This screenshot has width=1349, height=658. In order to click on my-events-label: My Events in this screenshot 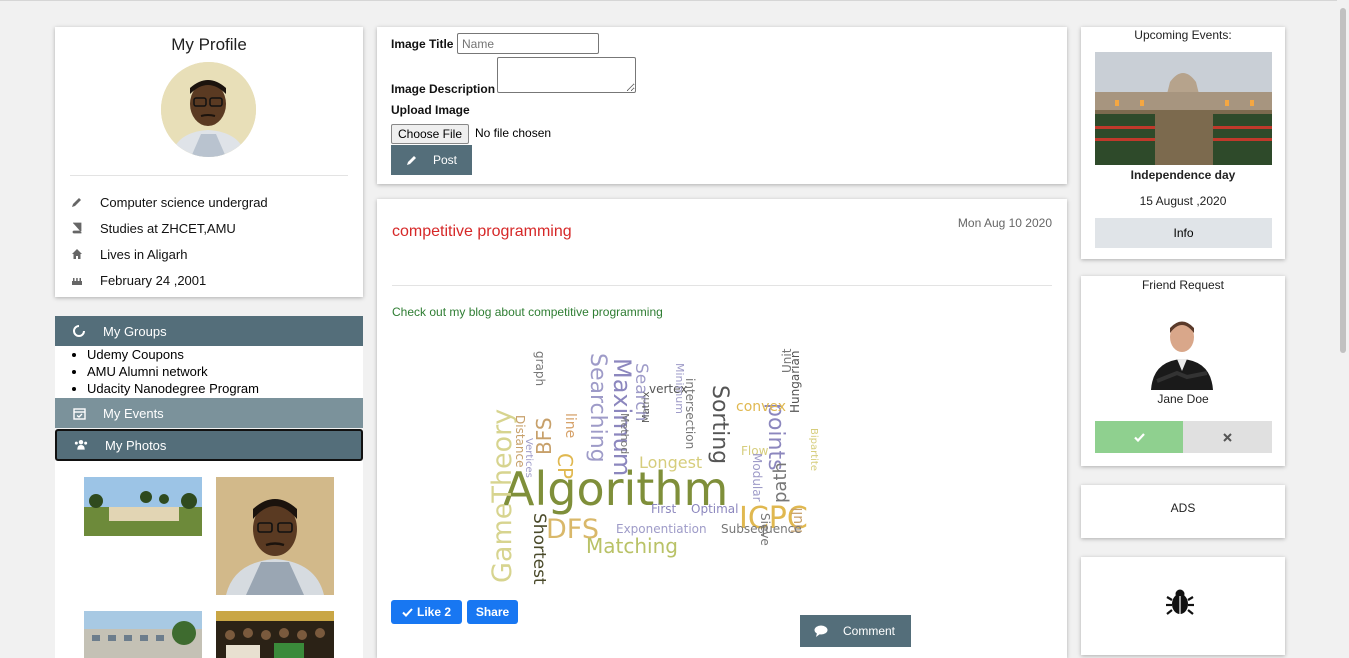, I will do `click(133, 413)`.